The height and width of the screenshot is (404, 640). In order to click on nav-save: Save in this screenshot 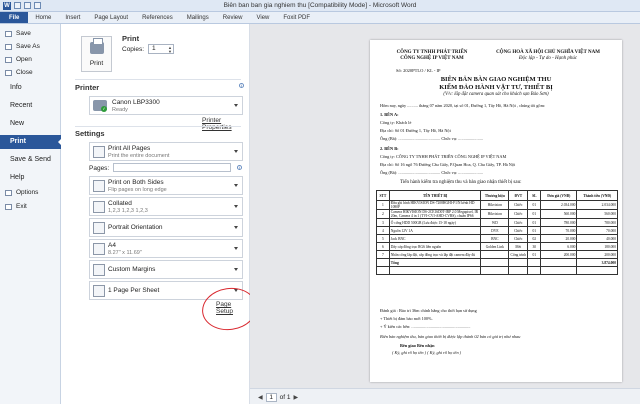, I will do `click(30, 34)`.